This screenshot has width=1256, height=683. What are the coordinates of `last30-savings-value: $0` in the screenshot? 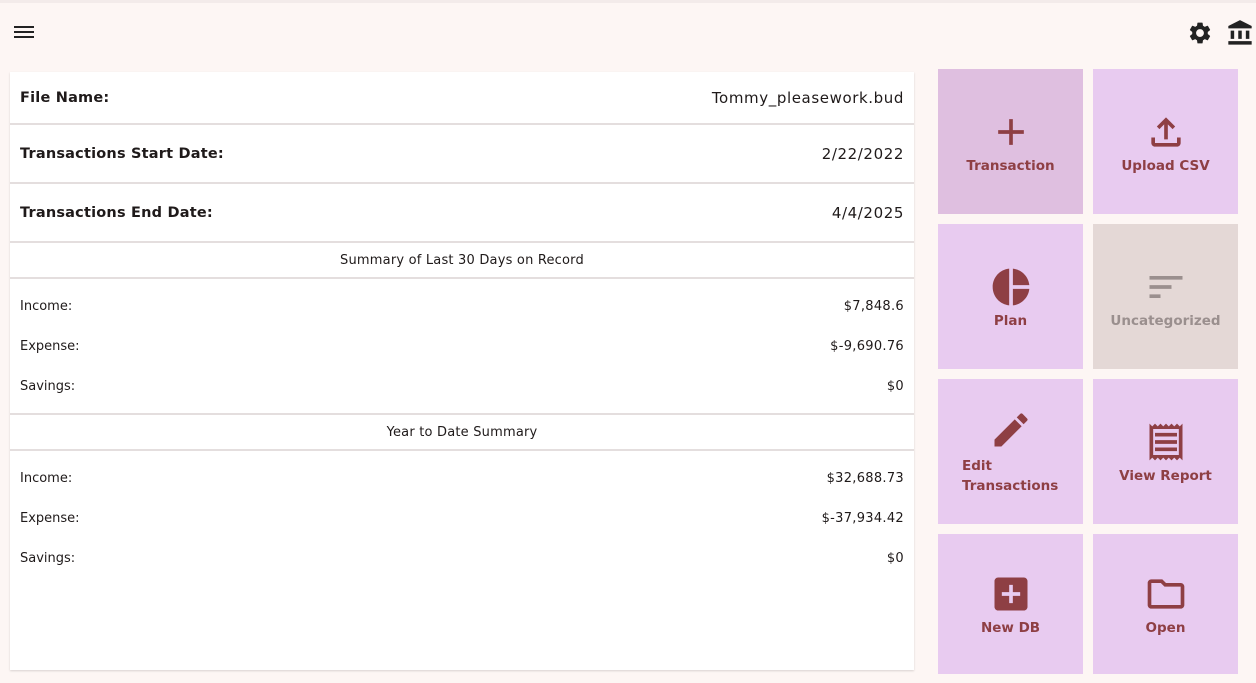 It's located at (895, 386).